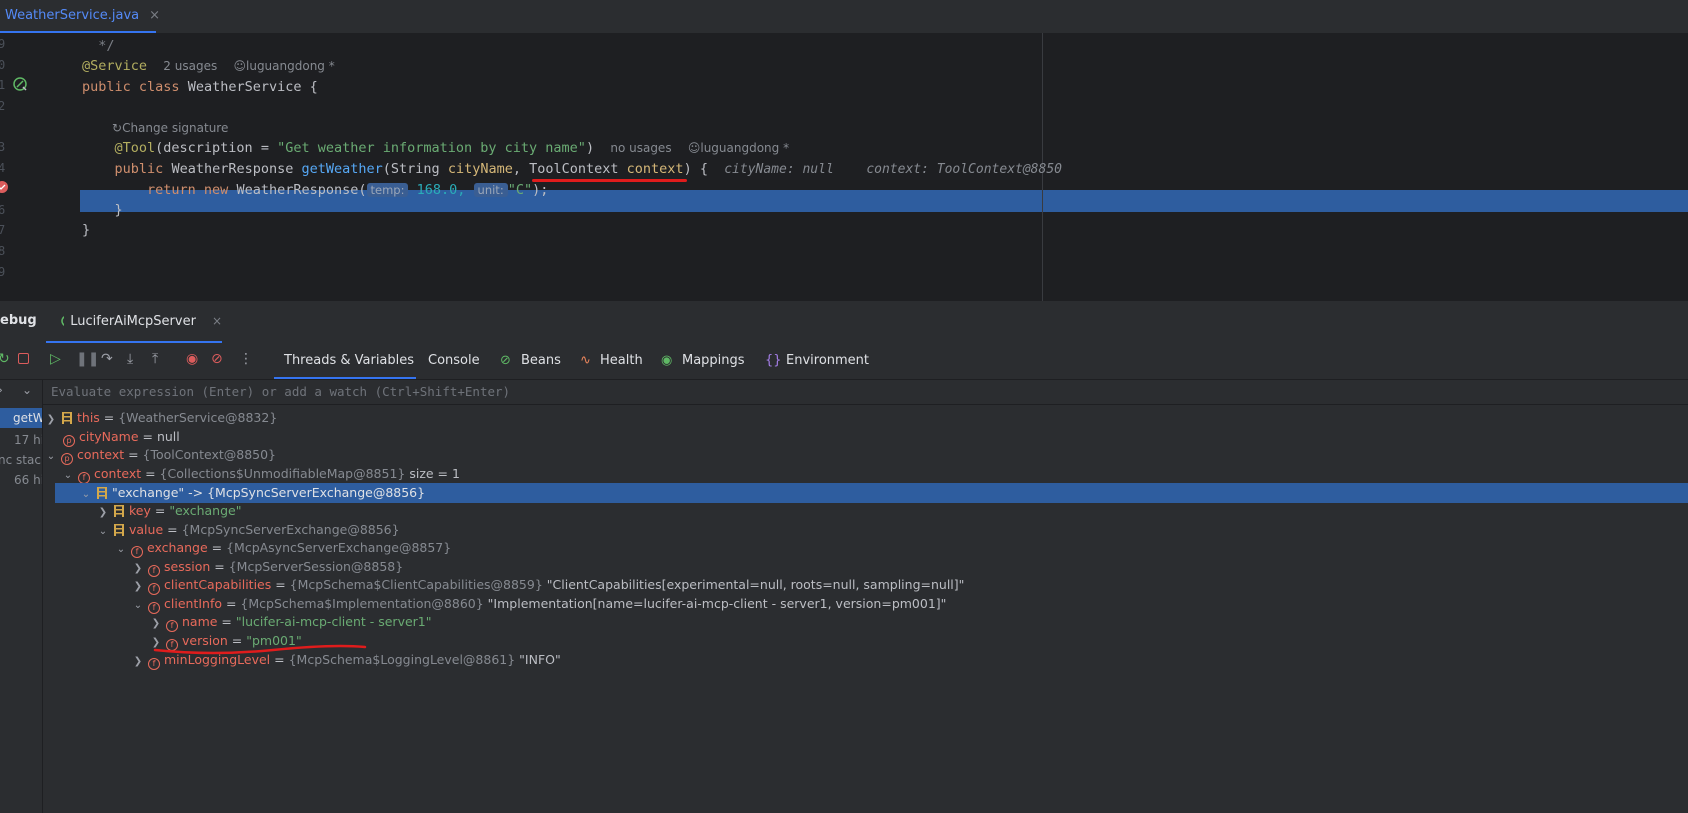  Describe the element at coordinates (3, 44) in the screenshot. I see `line-number: 9` at that location.